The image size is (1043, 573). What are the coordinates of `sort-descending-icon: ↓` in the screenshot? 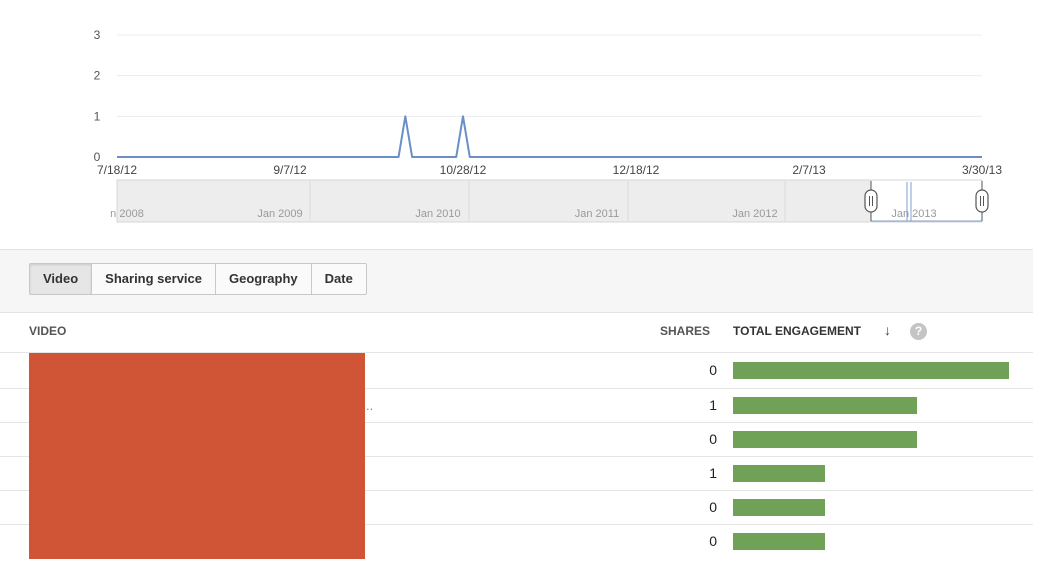 It's located at (887, 330).